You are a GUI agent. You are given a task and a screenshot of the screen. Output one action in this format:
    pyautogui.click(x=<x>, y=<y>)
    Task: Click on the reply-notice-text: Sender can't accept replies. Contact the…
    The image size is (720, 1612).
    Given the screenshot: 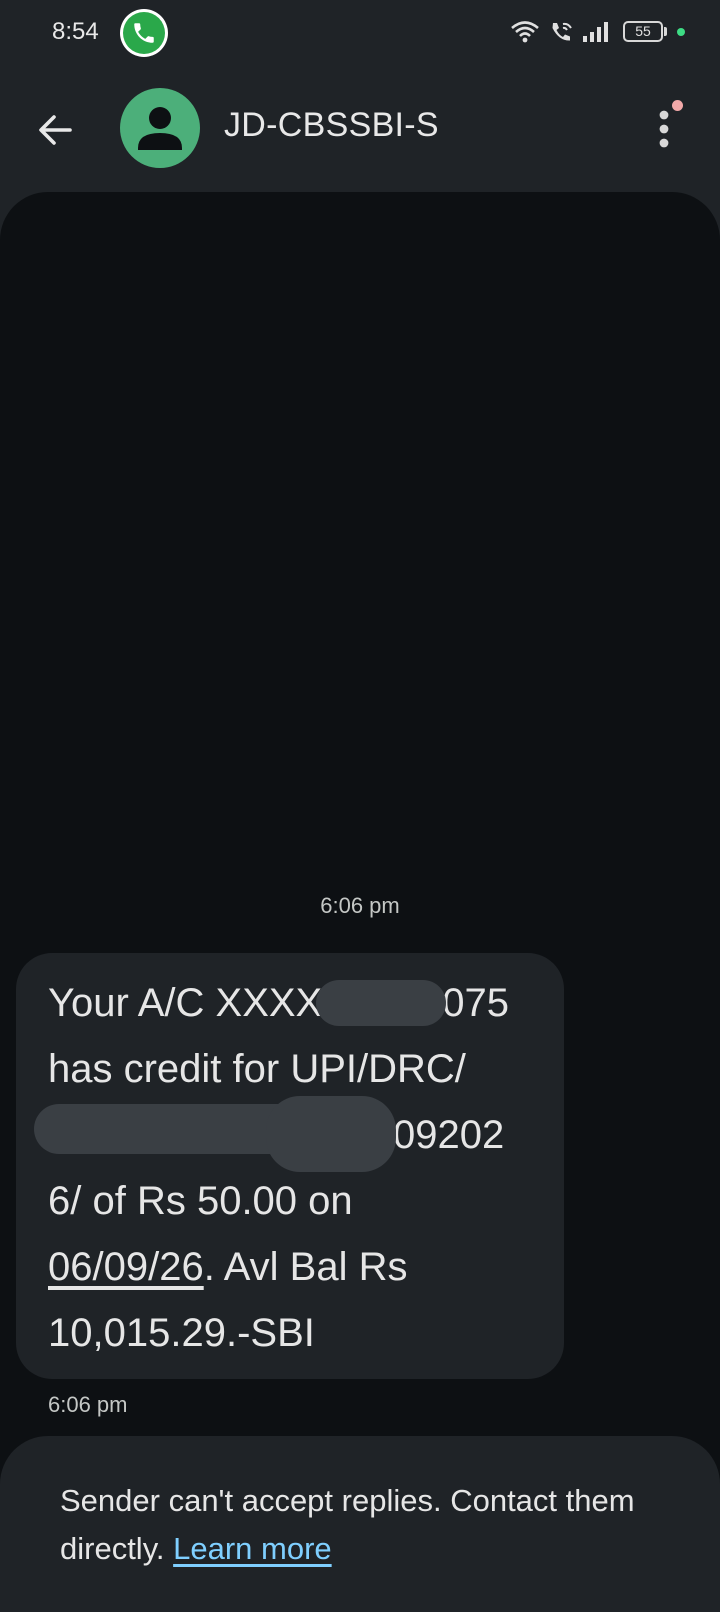 What is the action you would take?
    pyautogui.click(x=347, y=1524)
    